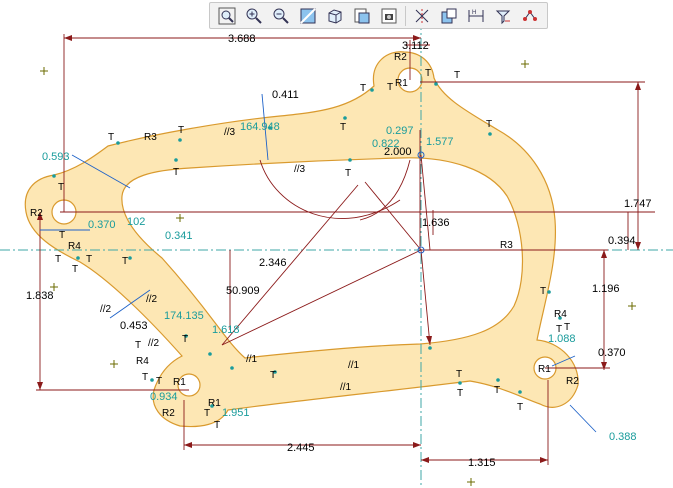  What do you see at coordinates (236, 413) in the screenshot?
I see `dim-1951: 1.951` at bounding box center [236, 413].